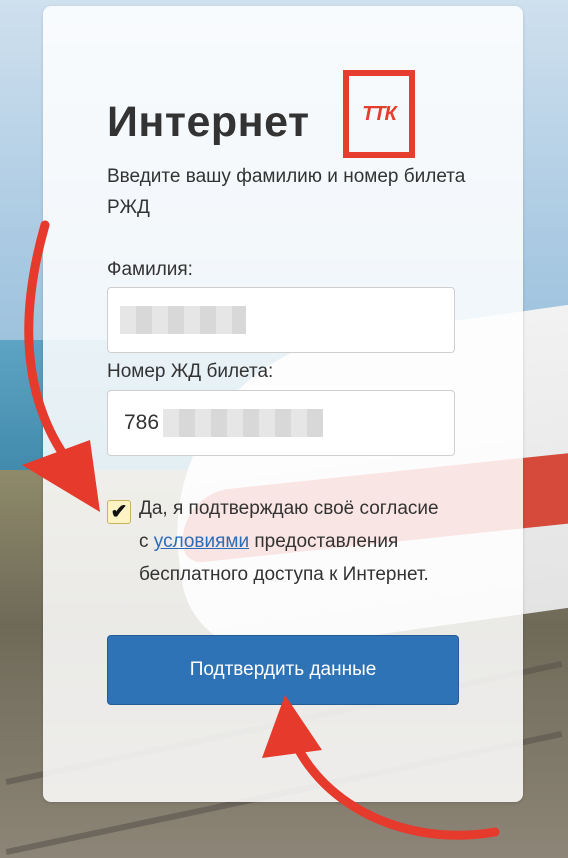 Image resolution: width=568 pixels, height=858 pixels. What do you see at coordinates (390, 773) in the screenshot?
I see `arrow-to-button` at bounding box center [390, 773].